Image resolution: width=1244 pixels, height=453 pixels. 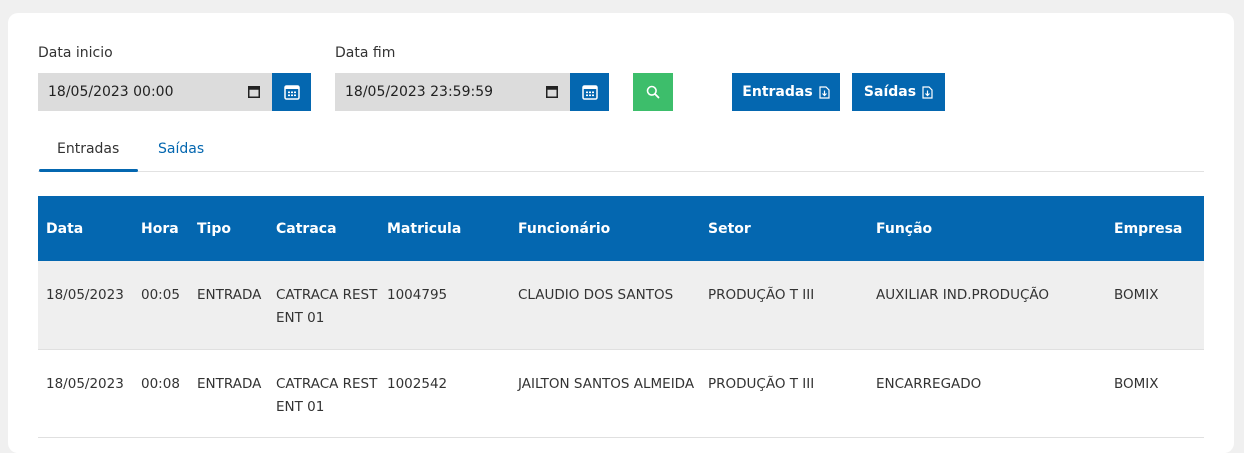 I want to click on col-header-catraca: Catraca, so click(x=323, y=228).